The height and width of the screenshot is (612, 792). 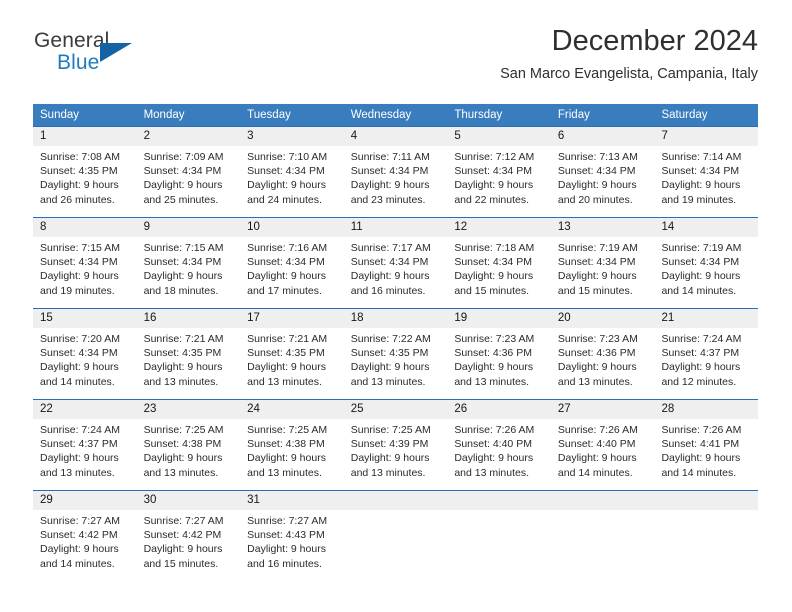 What do you see at coordinates (292, 227) in the screenshot?
I see `day-number: 10` at bounding box center [292, 227].